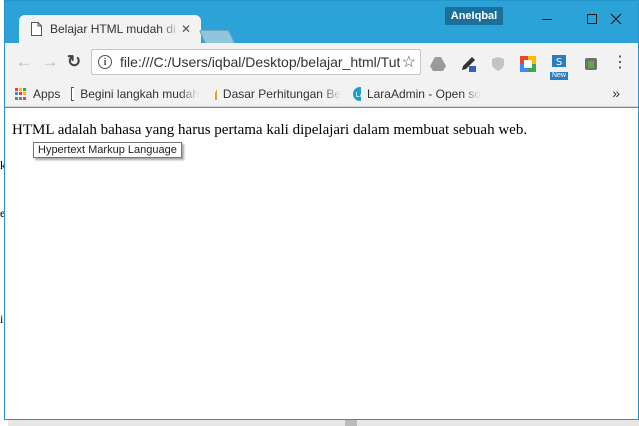 The height and width of the screenshot is (426, 639). Describe the element at coordinates (186, 29) in the screenshot. I see `tab-close-icon: ✕` at that location.